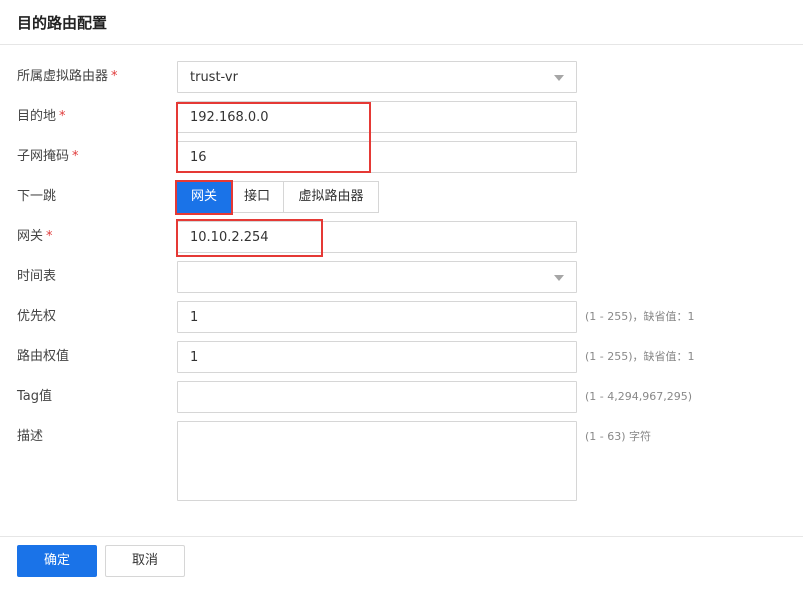  I want to click on gateway-value: 10.10.2.254, so click(229, 237).